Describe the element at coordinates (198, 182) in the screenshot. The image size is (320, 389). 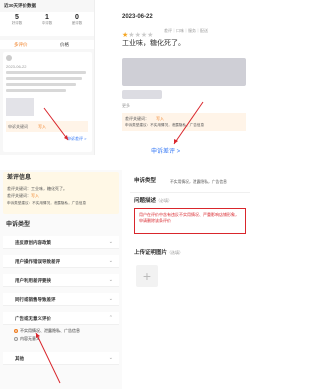
I see `type-value: 不实用情况，泄露隐私，广告信息` at that location.